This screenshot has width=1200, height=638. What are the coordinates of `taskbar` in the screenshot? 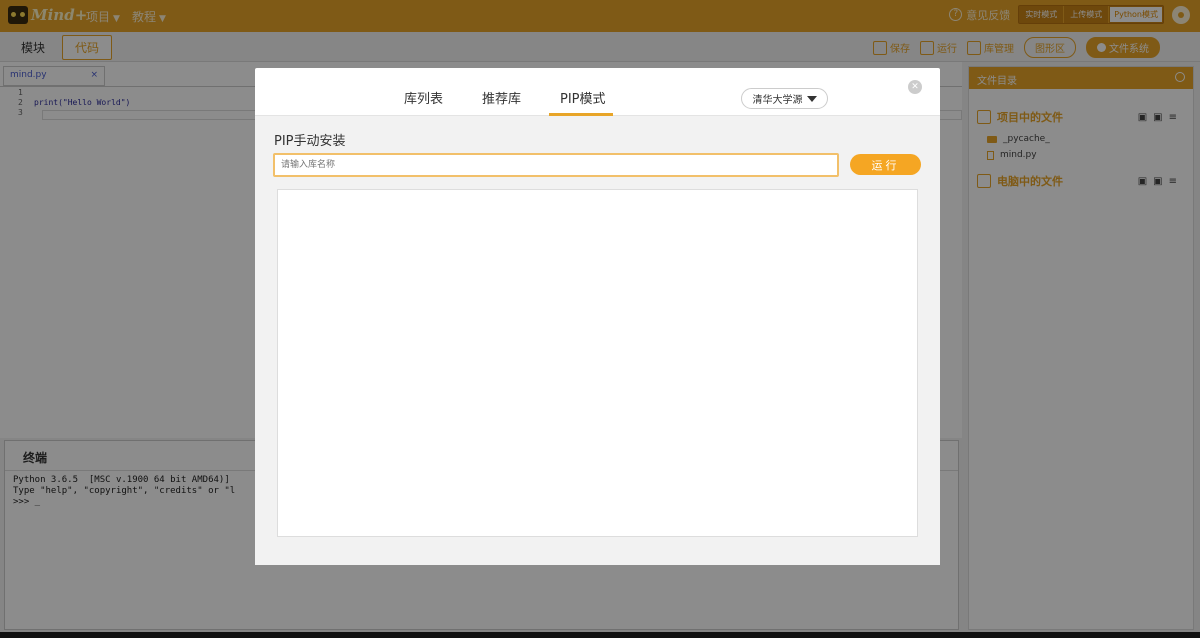 It's located at (600, 635).